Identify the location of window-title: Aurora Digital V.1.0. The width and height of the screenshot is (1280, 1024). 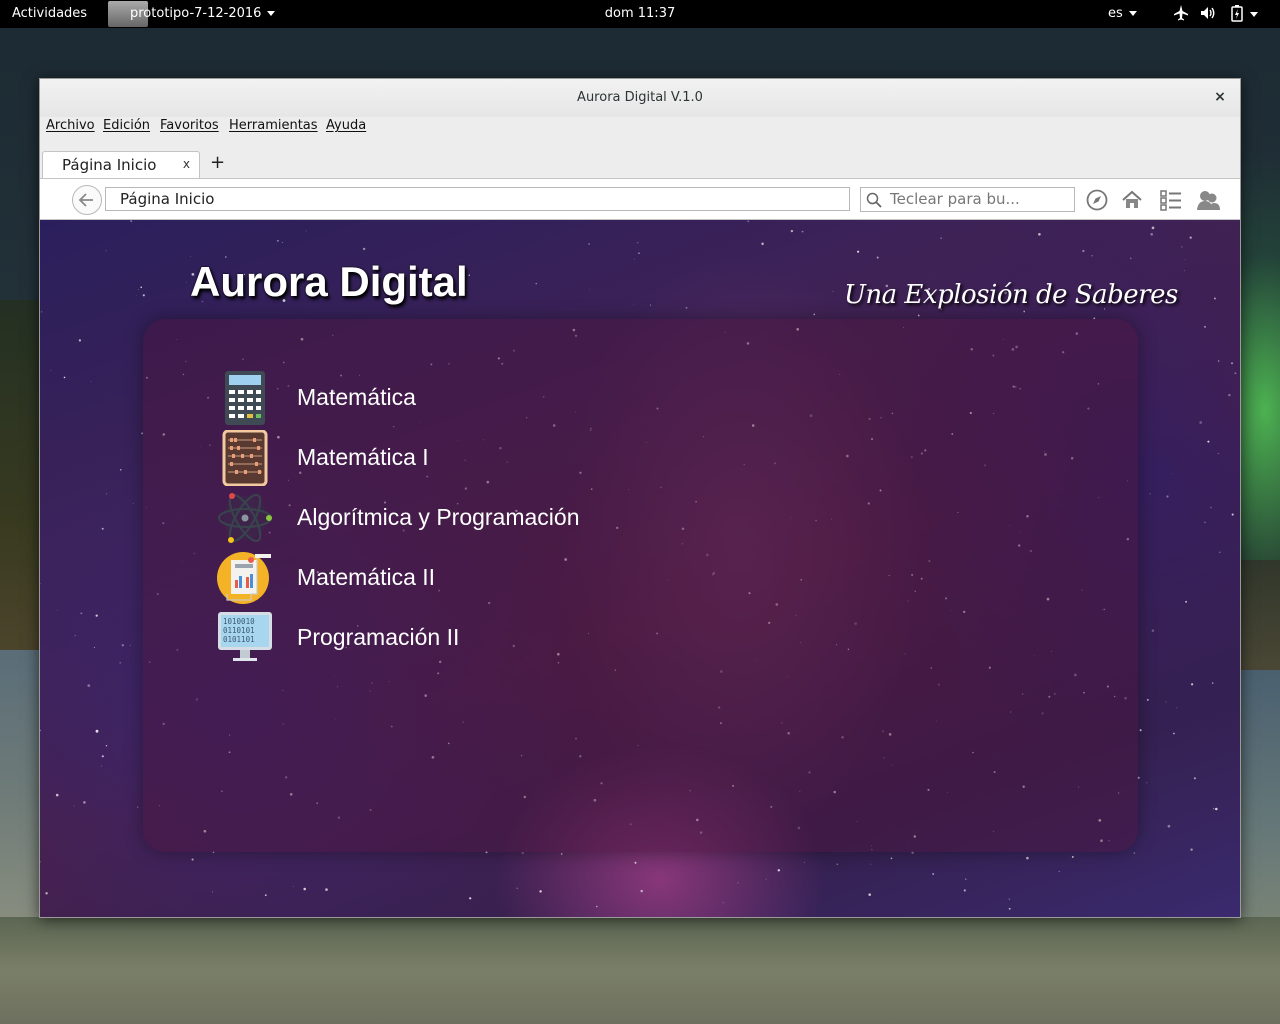
(640, 97).